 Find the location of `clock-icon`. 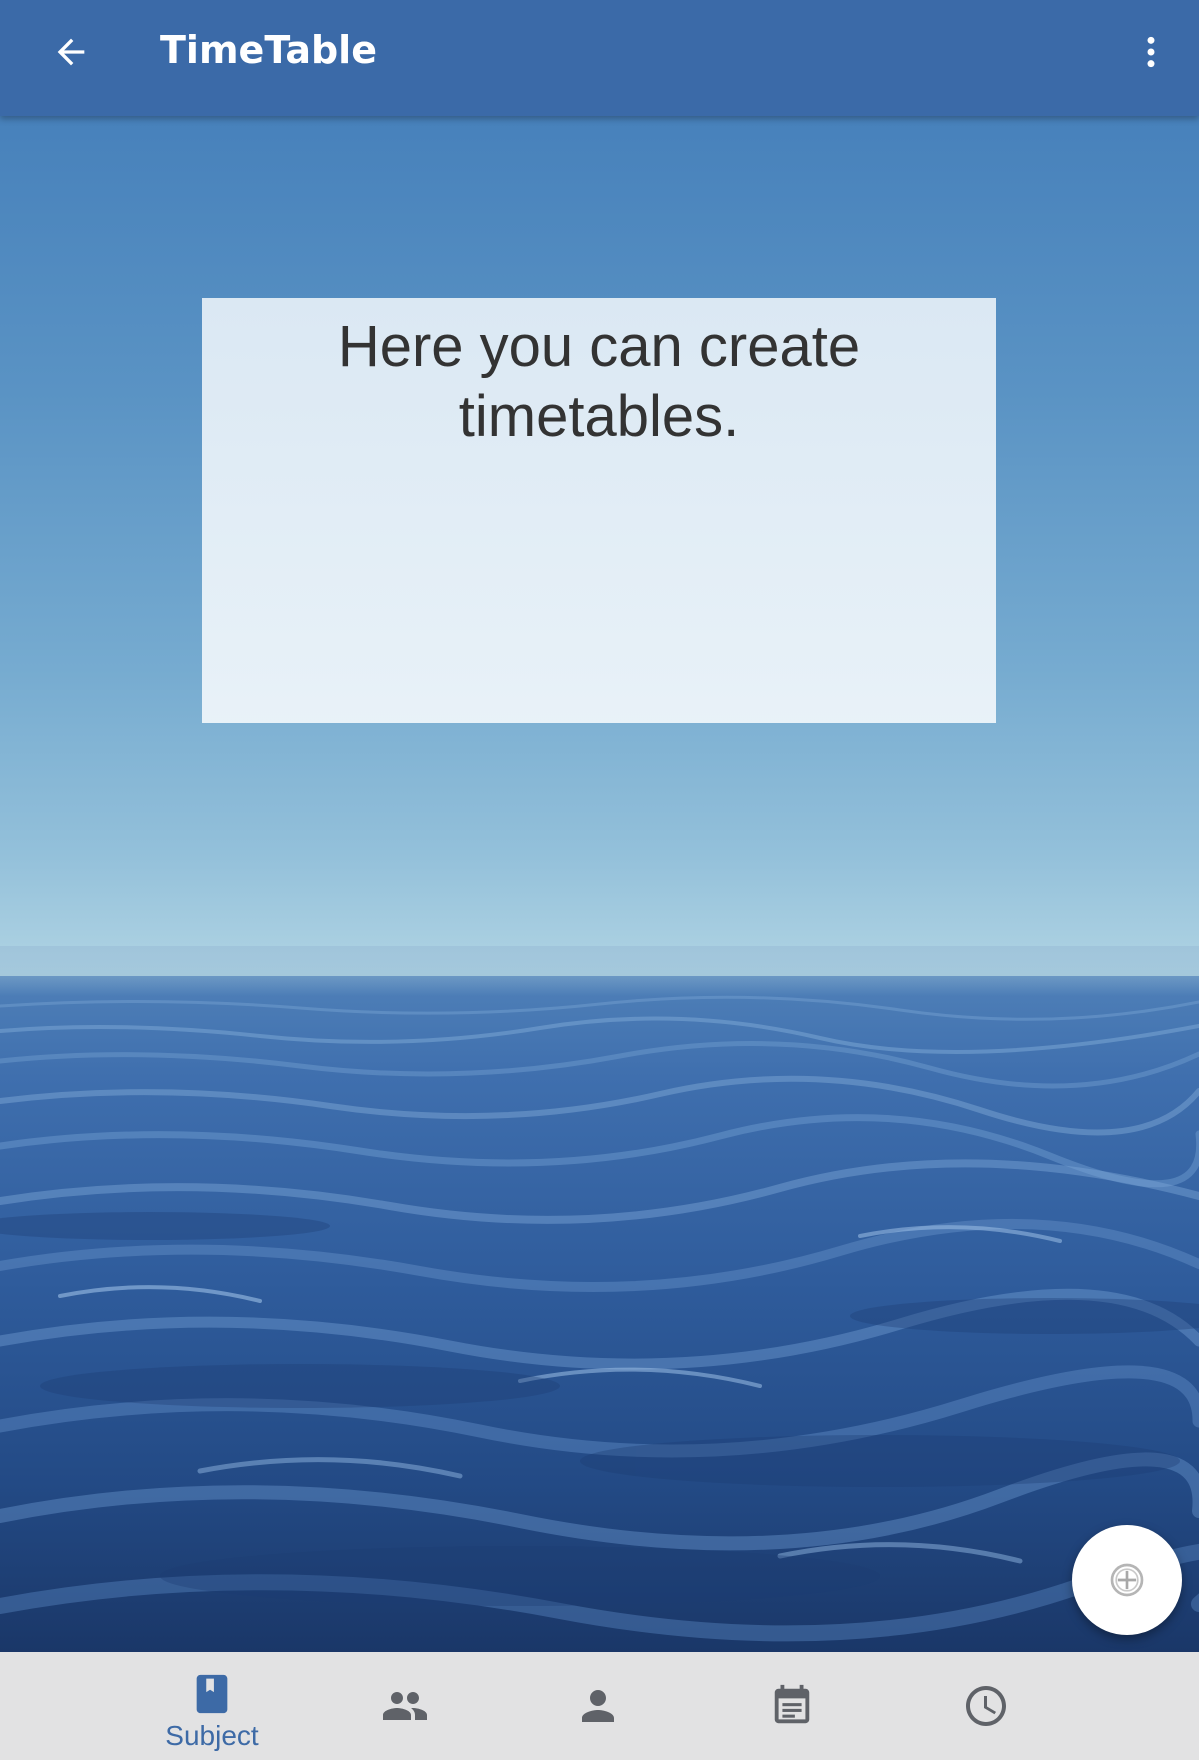

clock-icon is located at coordinates (986, 1706).